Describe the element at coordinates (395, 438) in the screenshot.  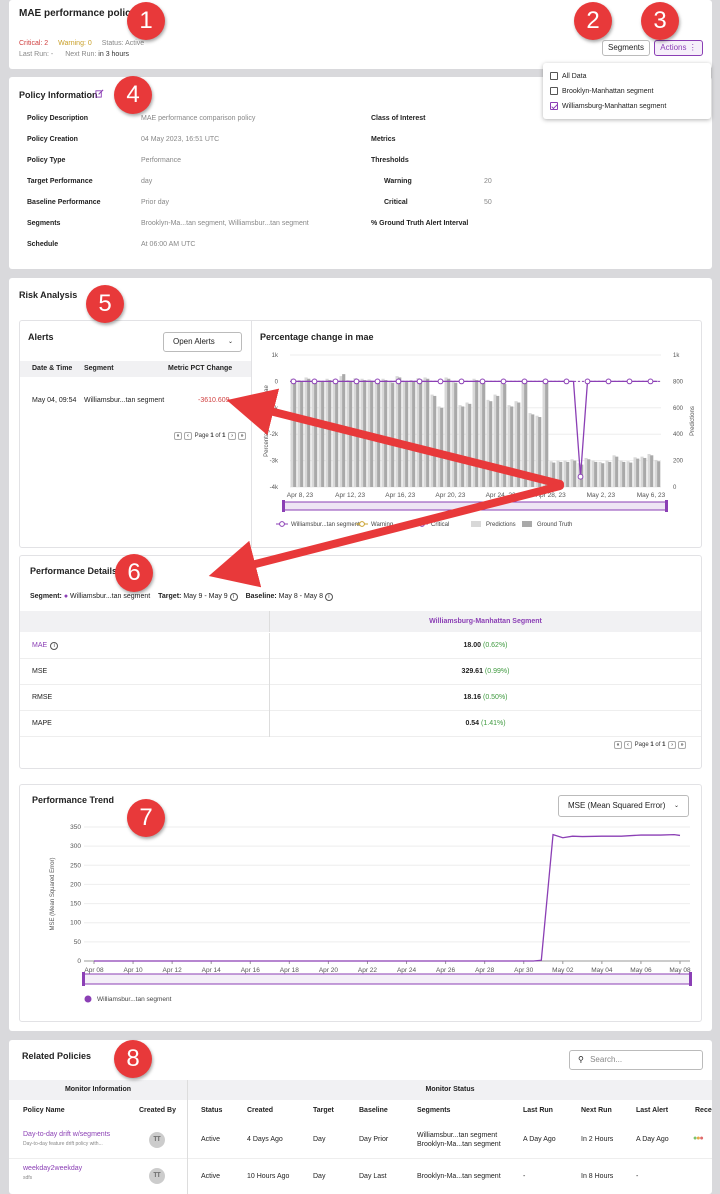
I see `arrow-to-alert` at that location.